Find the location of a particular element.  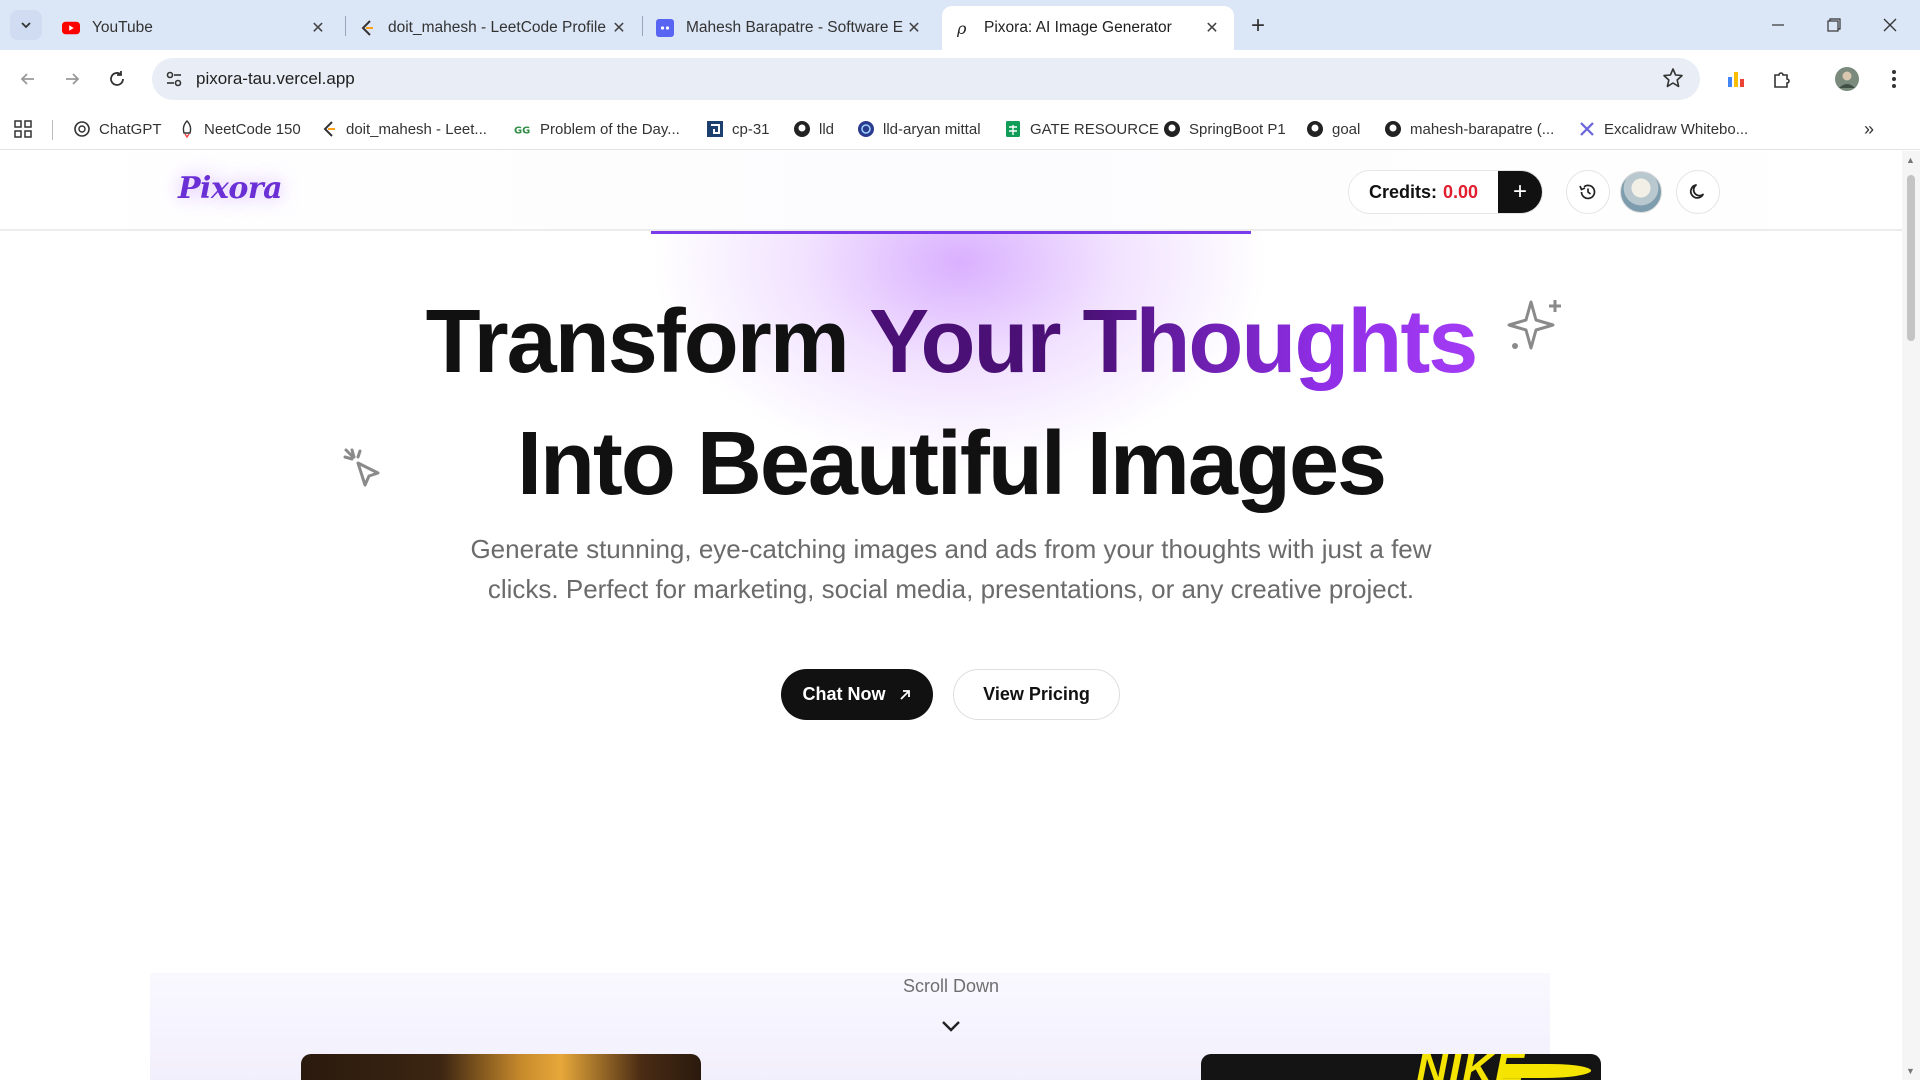

arrow-right-icon is located at coordinates (73, 79).